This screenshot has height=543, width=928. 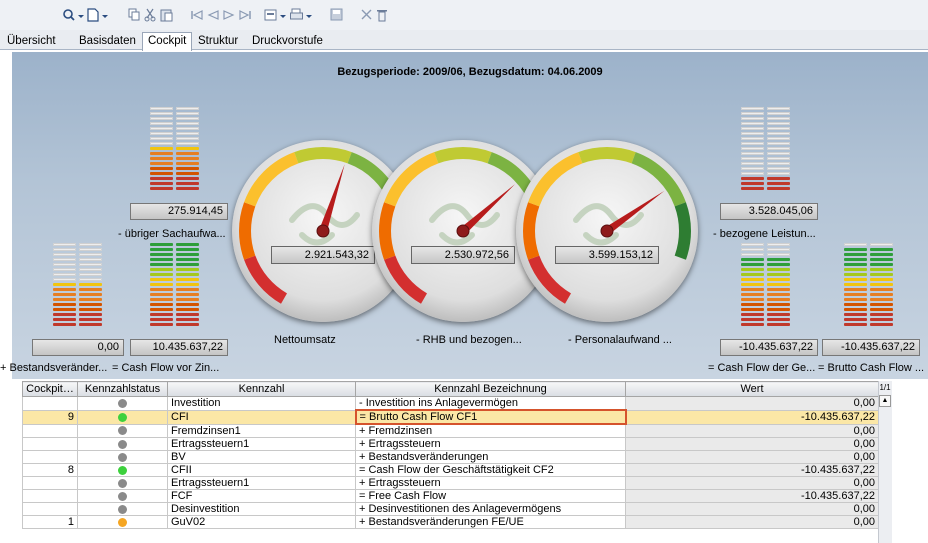 I want to click on cell-bezeichnung: + Desinvestitionen des Anlagevermögens, so click(x=490, y=509).